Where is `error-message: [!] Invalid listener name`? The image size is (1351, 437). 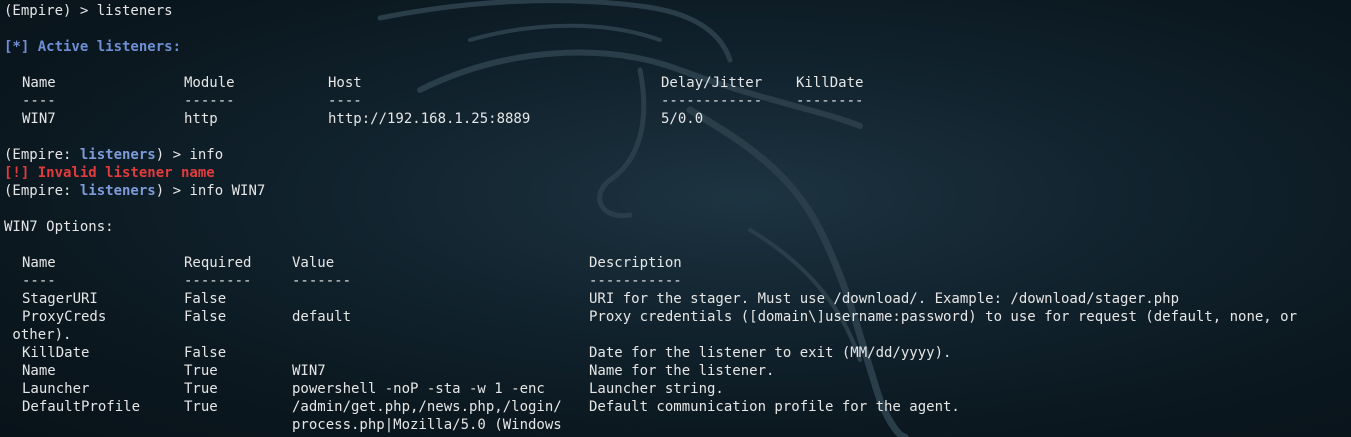
error-message: [!] Invalid listener name is located at coordinates (109, 173).